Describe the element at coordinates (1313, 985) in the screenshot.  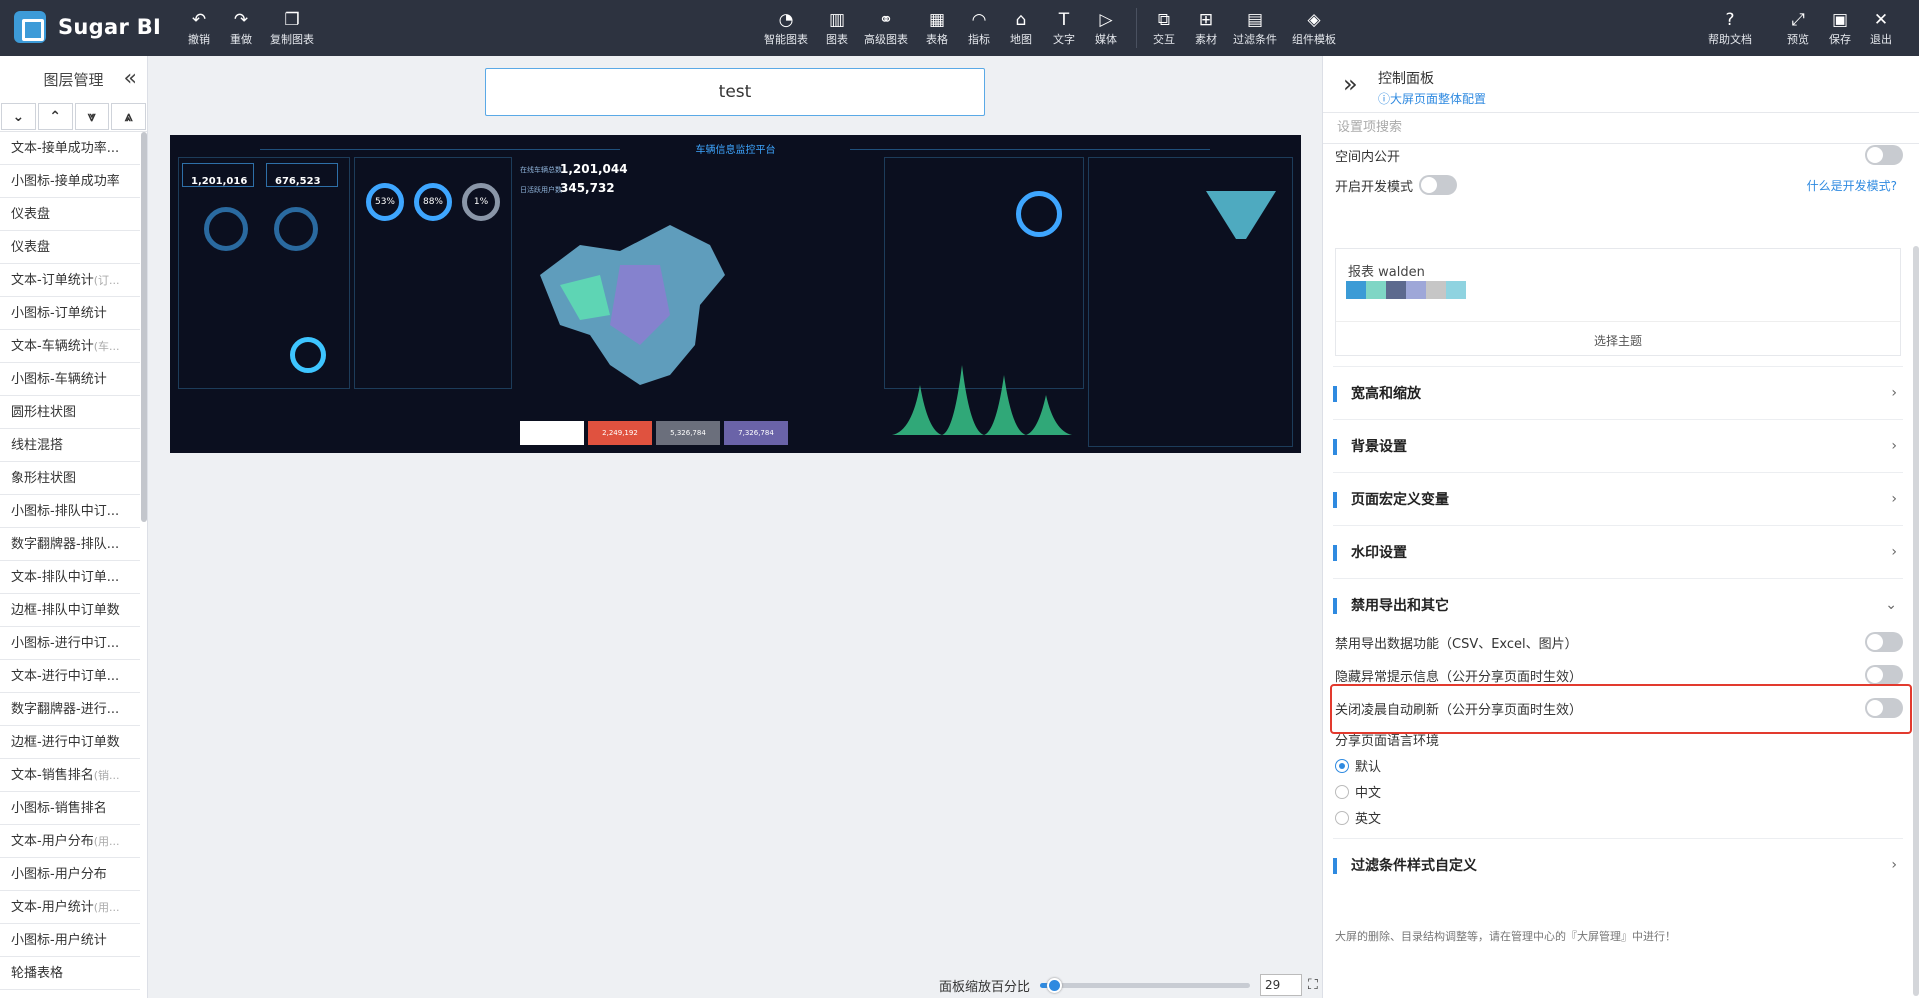
I see `fullscreen-icon: ⛶` at that location.